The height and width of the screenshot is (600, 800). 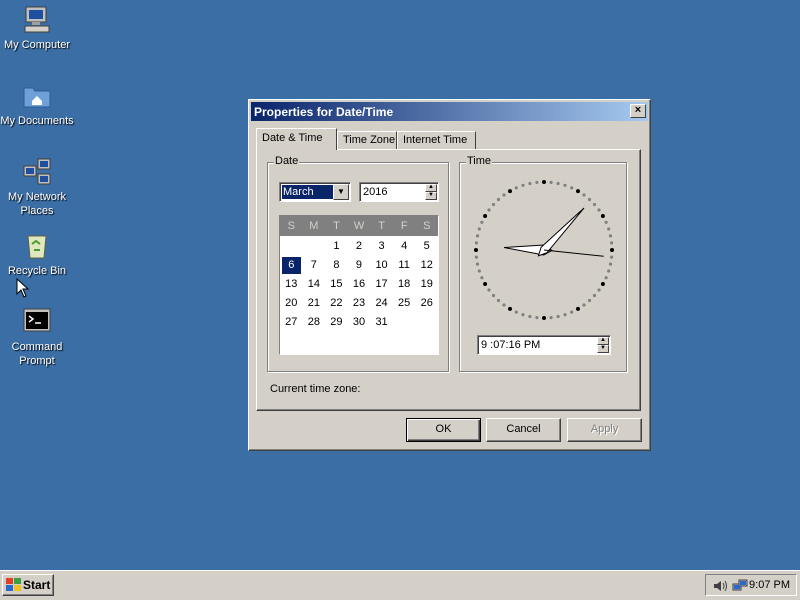 What do you see at coordinates (510, 345) in the screenshot?
I see `time-value: 9 :07:16 PM` at bounding box center [510, 345].